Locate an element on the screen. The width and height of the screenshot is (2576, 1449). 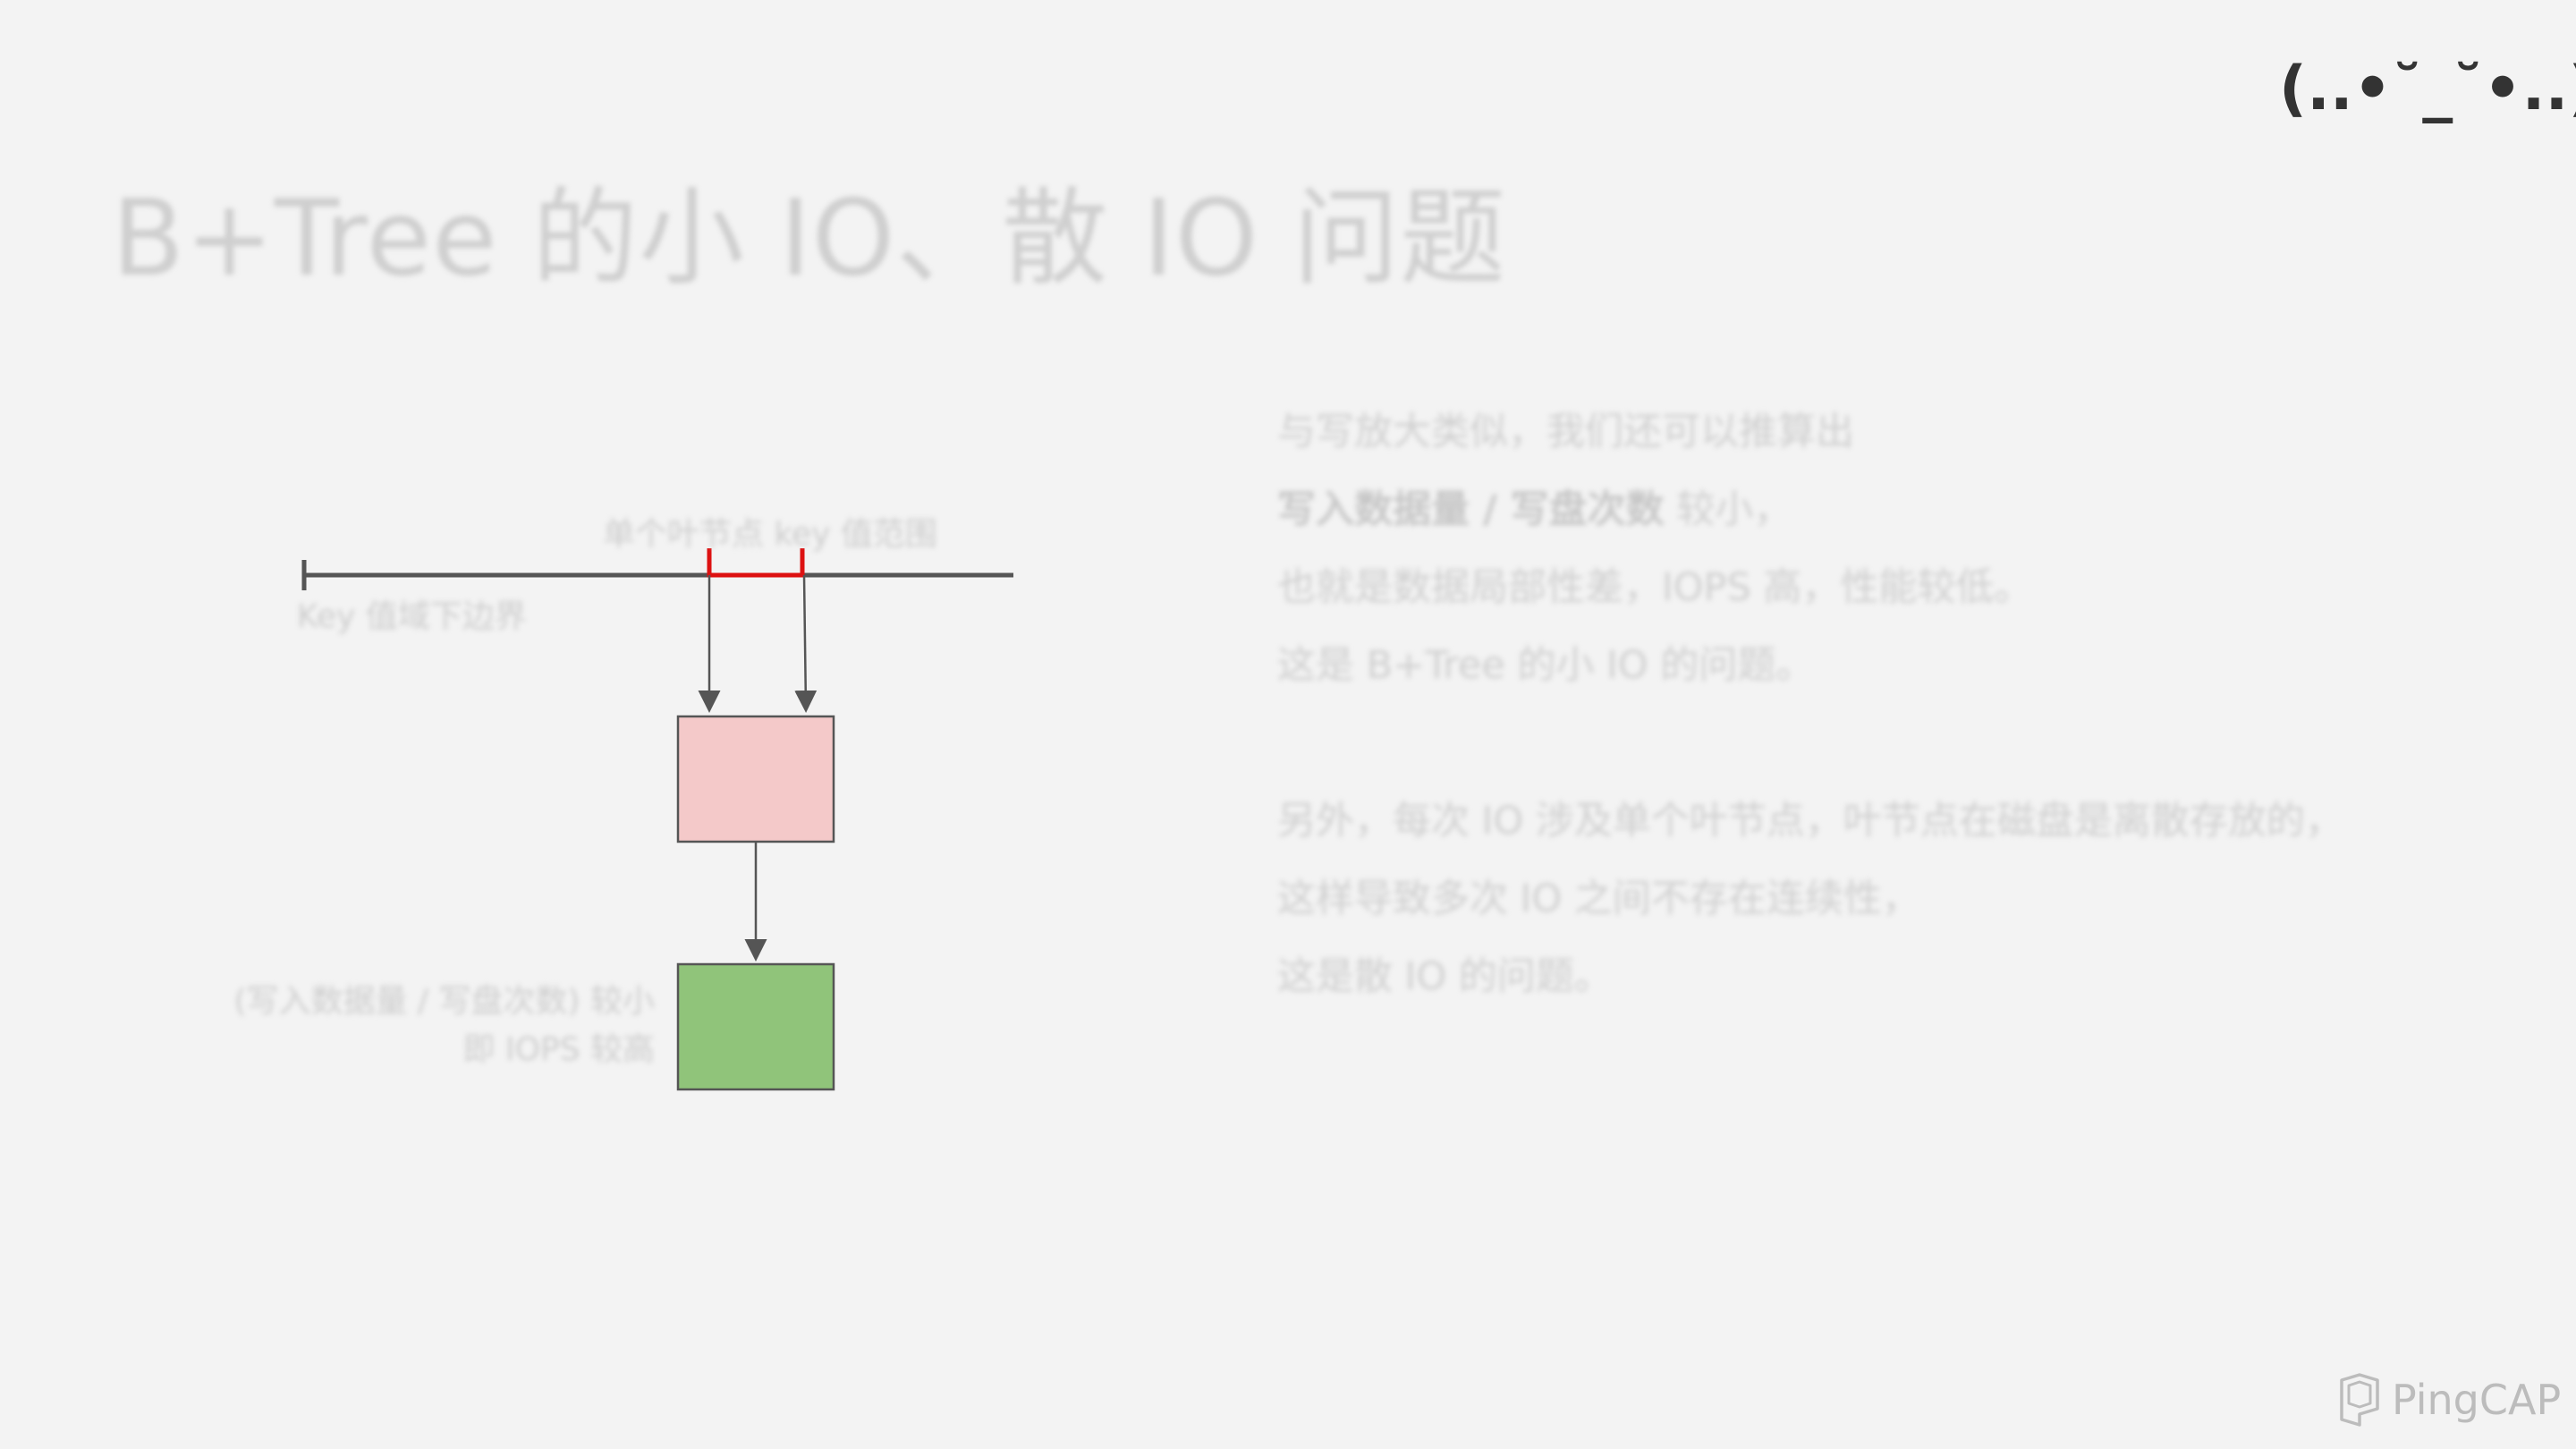
explanation-line: 与写放大类似，我们还可以推算出 is located at coordinates (1565, 432).